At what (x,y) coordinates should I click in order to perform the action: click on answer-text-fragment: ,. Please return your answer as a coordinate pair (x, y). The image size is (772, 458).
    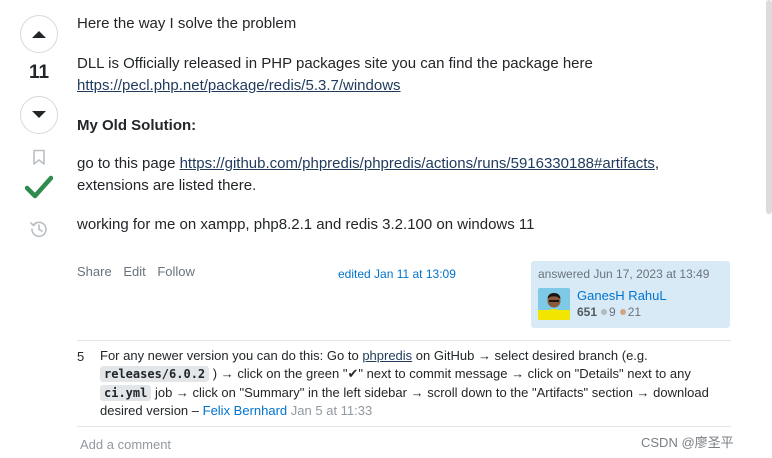
    Looking at the image, I should click on (657, 163).